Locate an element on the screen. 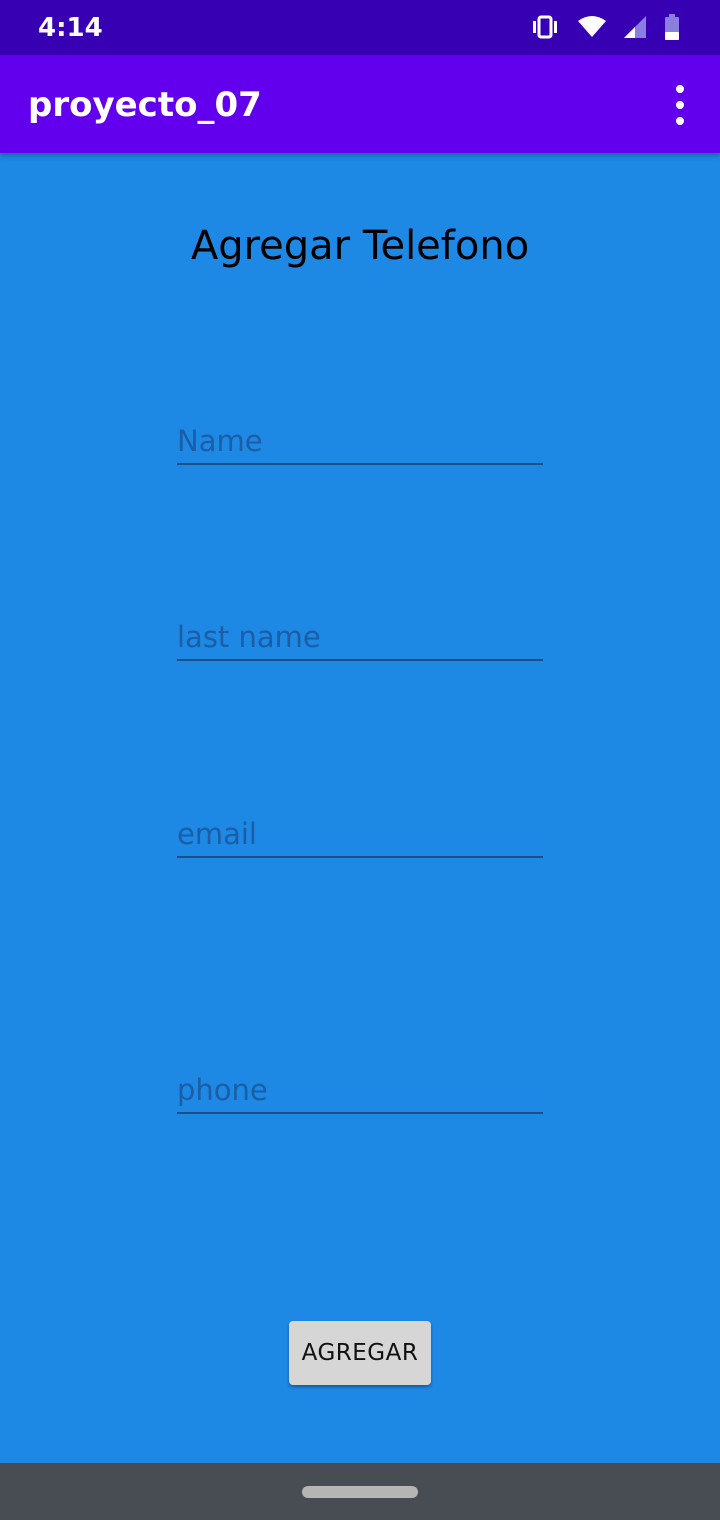 The image size is (720, 1520). vibrate-icon is located at coordinates (545, 29).